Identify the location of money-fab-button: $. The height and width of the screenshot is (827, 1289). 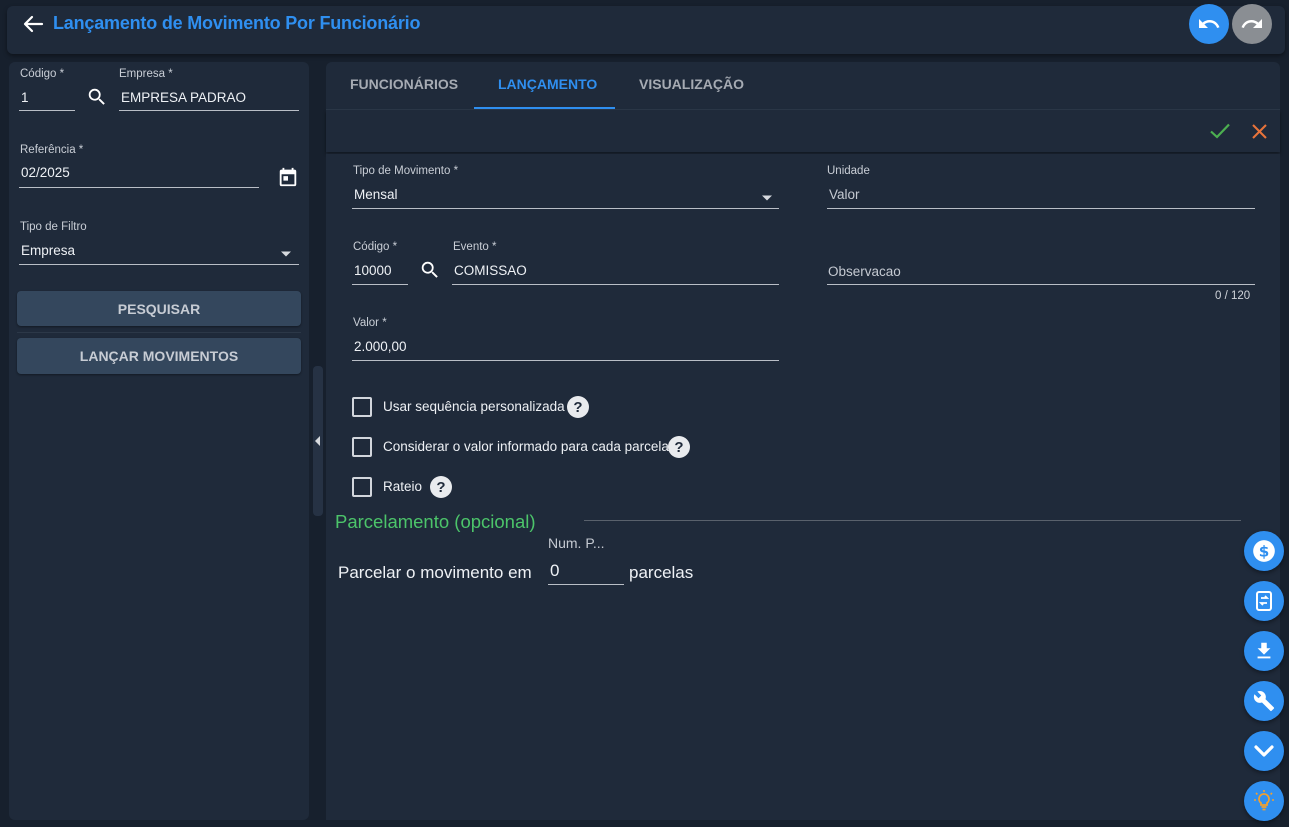
(1264, 551).